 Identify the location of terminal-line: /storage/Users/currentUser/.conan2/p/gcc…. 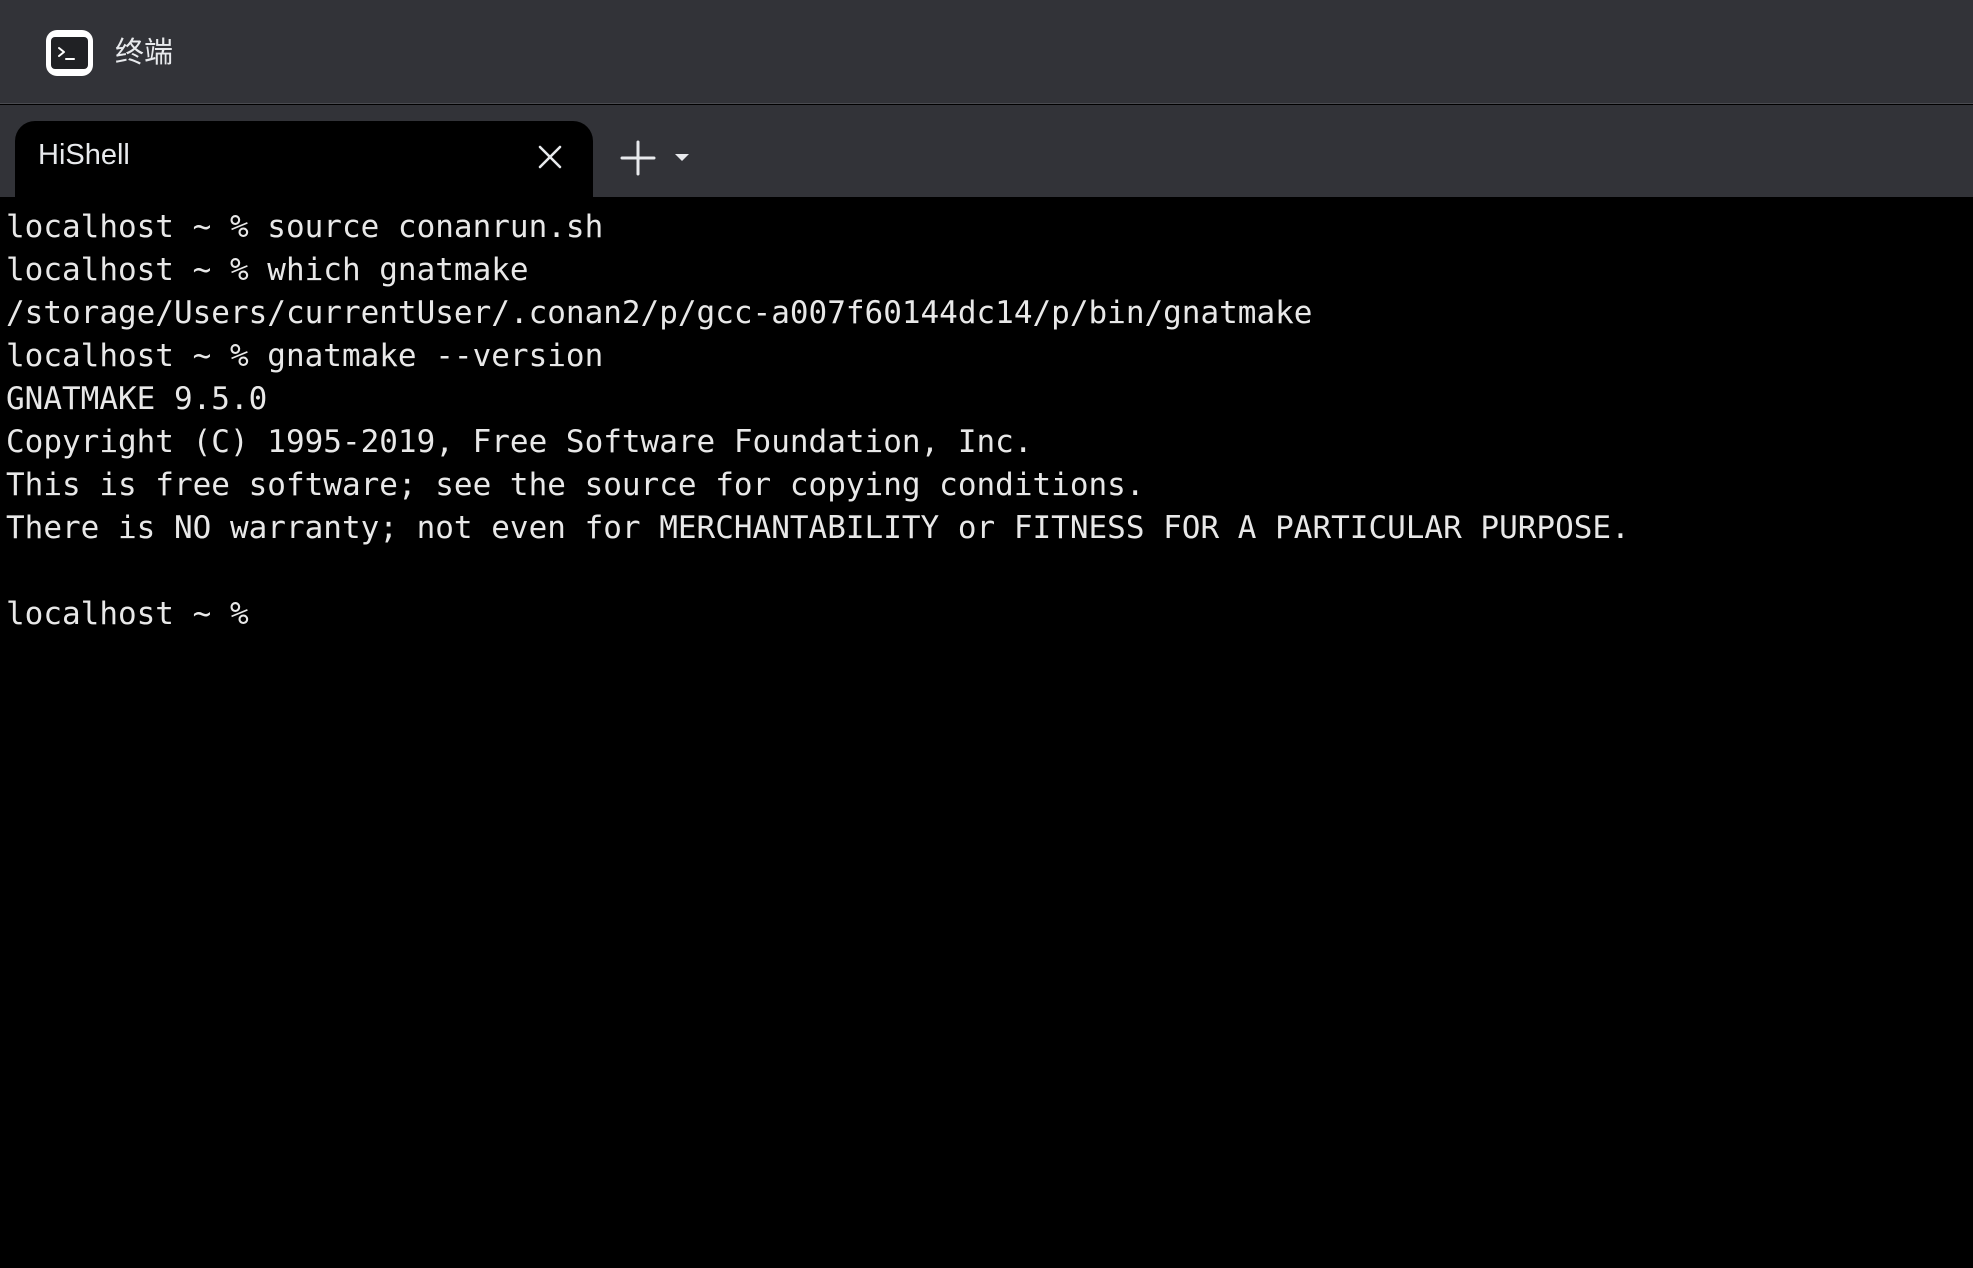
(659, 313).